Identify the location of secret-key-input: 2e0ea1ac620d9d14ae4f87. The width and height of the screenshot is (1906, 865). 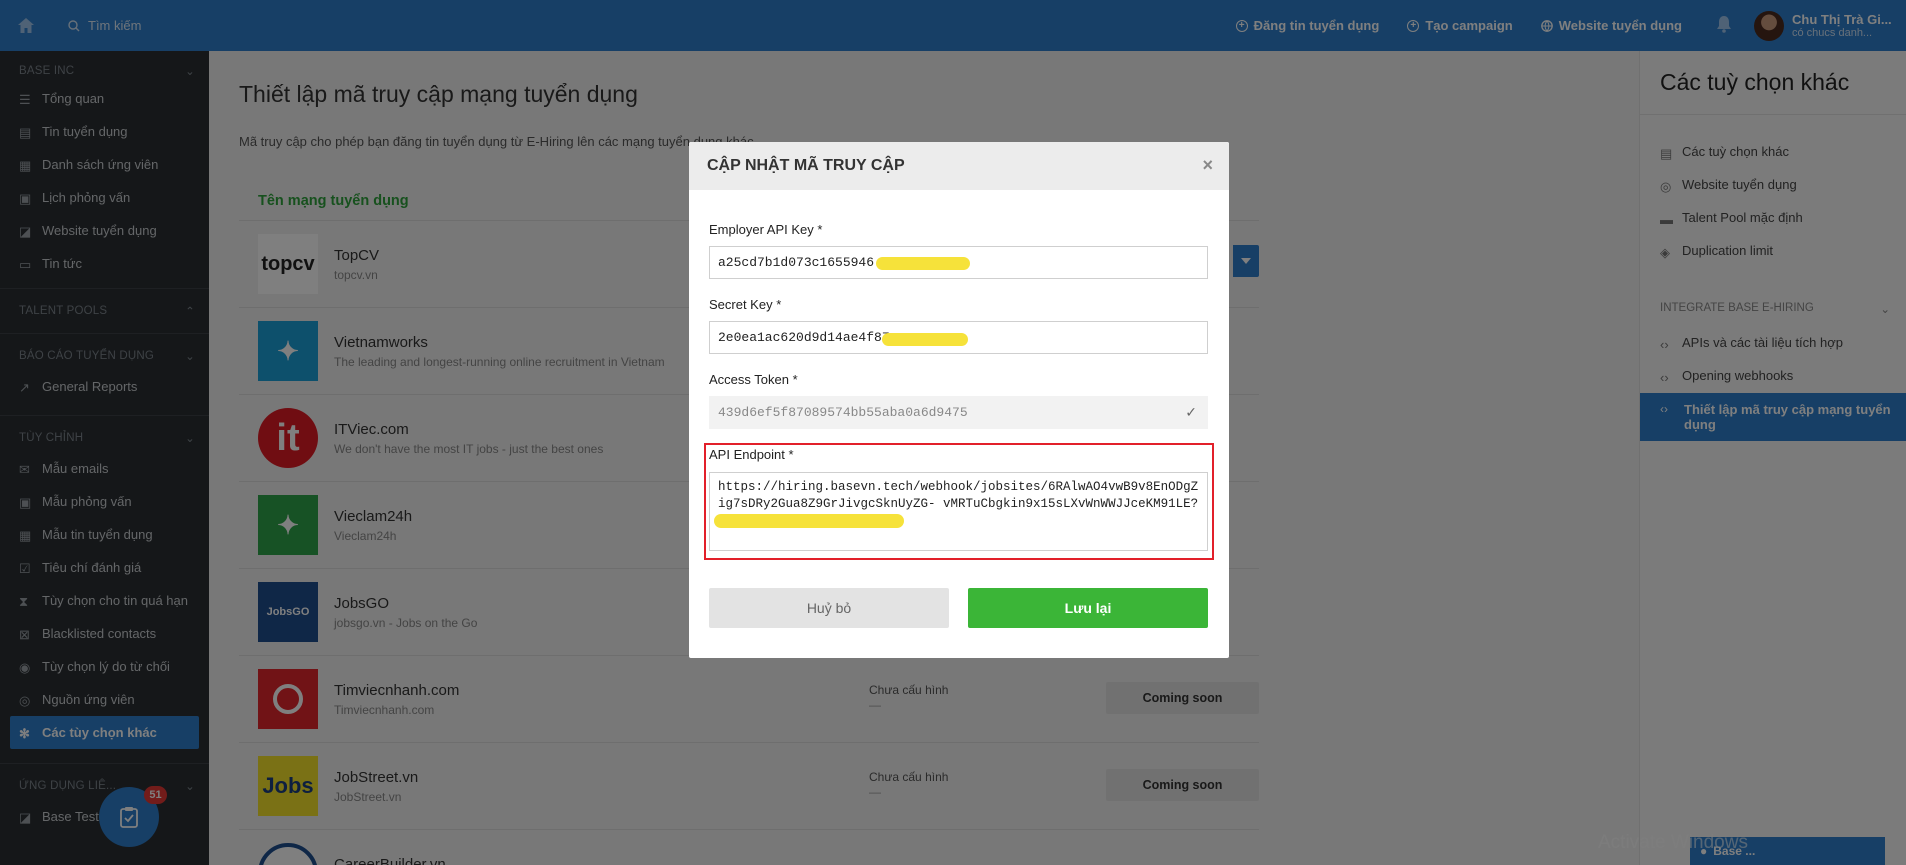
(958, 337).